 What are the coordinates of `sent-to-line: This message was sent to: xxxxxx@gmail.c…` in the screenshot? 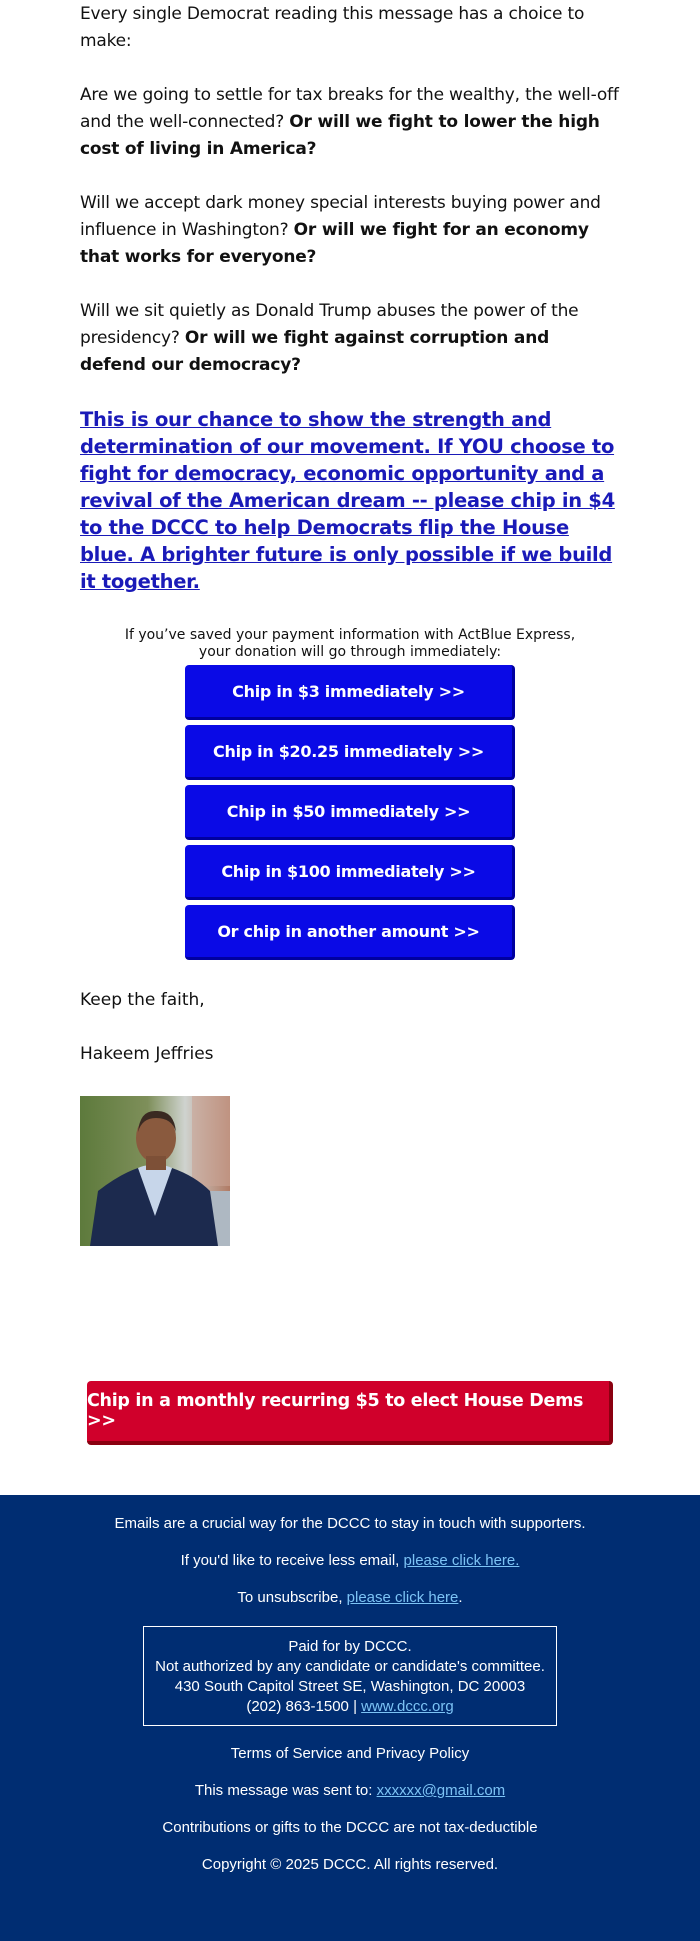 It's located at (350, 1791).